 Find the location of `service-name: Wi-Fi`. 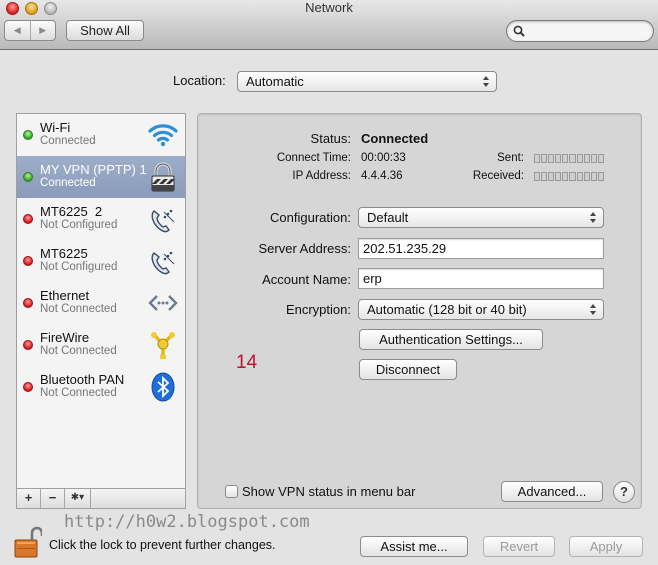

service-name: Wi-Fi is located at coordinates (55, 127).